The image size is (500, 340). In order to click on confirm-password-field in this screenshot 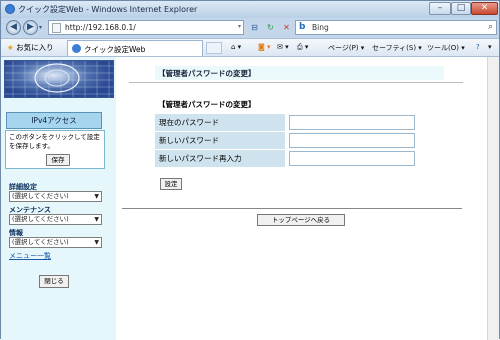, I will do `click(352, 158)`.